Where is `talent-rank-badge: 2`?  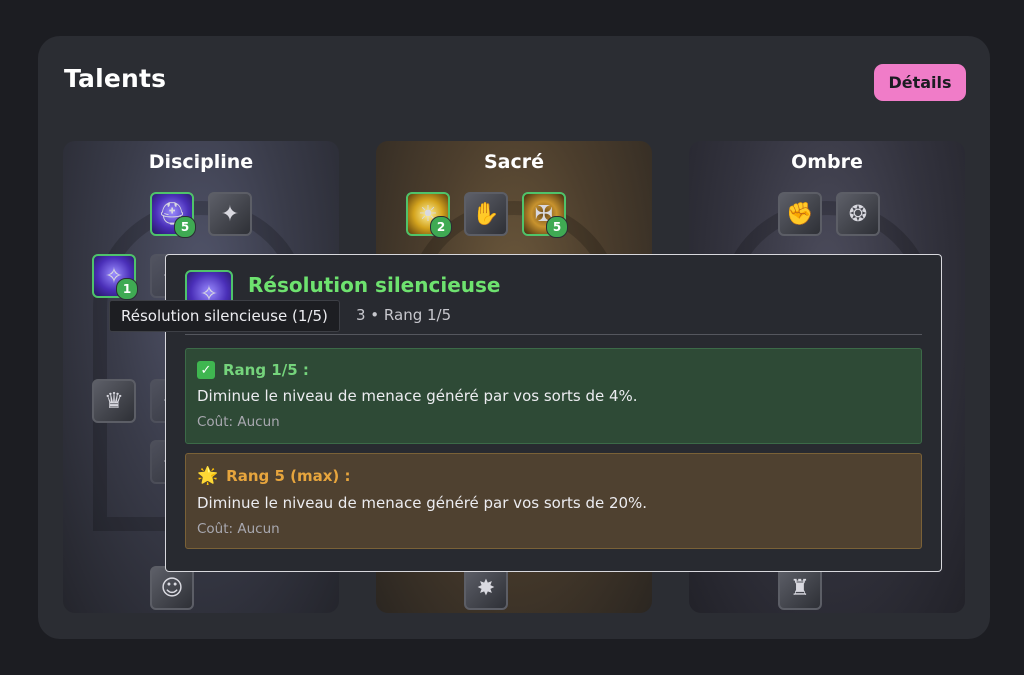 talent-rank-badge: 2 is located at coordinates (441, 227).